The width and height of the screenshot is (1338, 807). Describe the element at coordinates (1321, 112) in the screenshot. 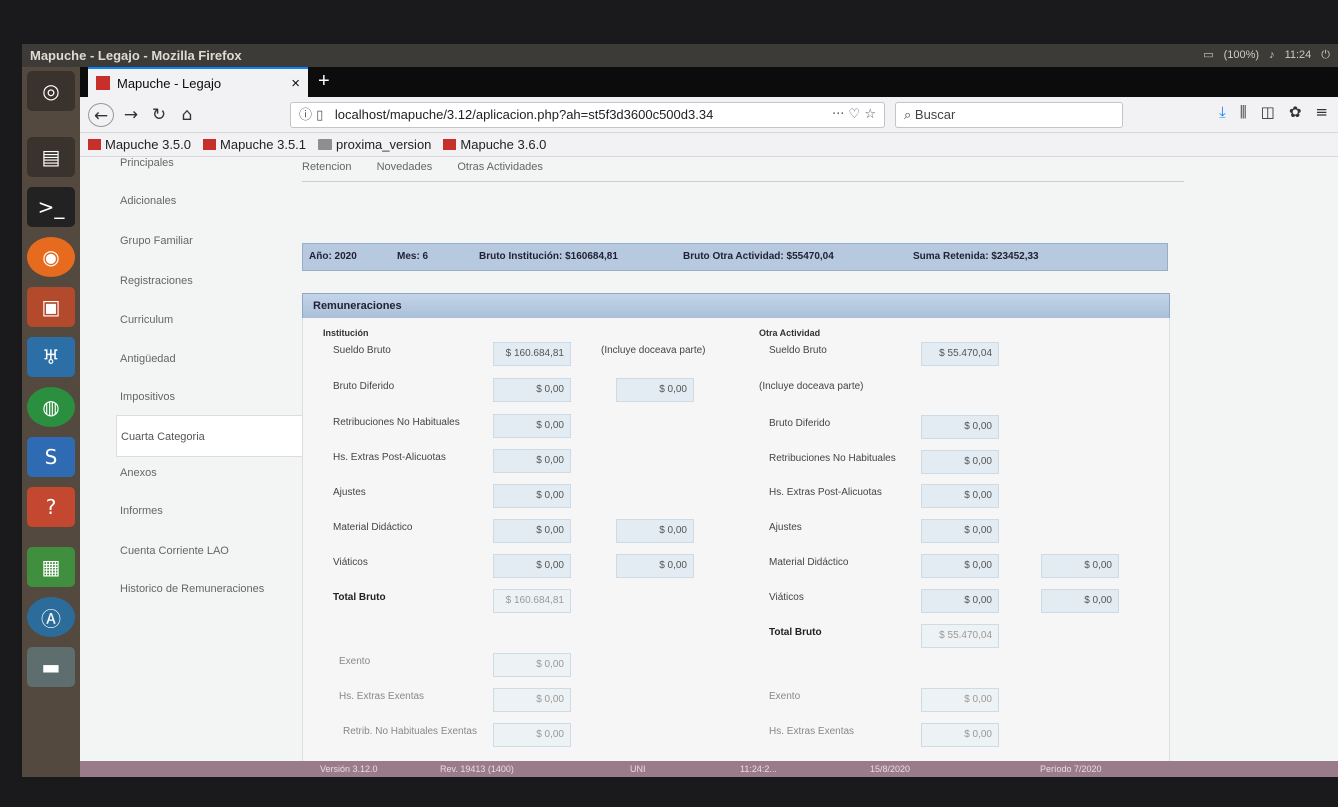

I see `menu-icon: ≡` at that location.